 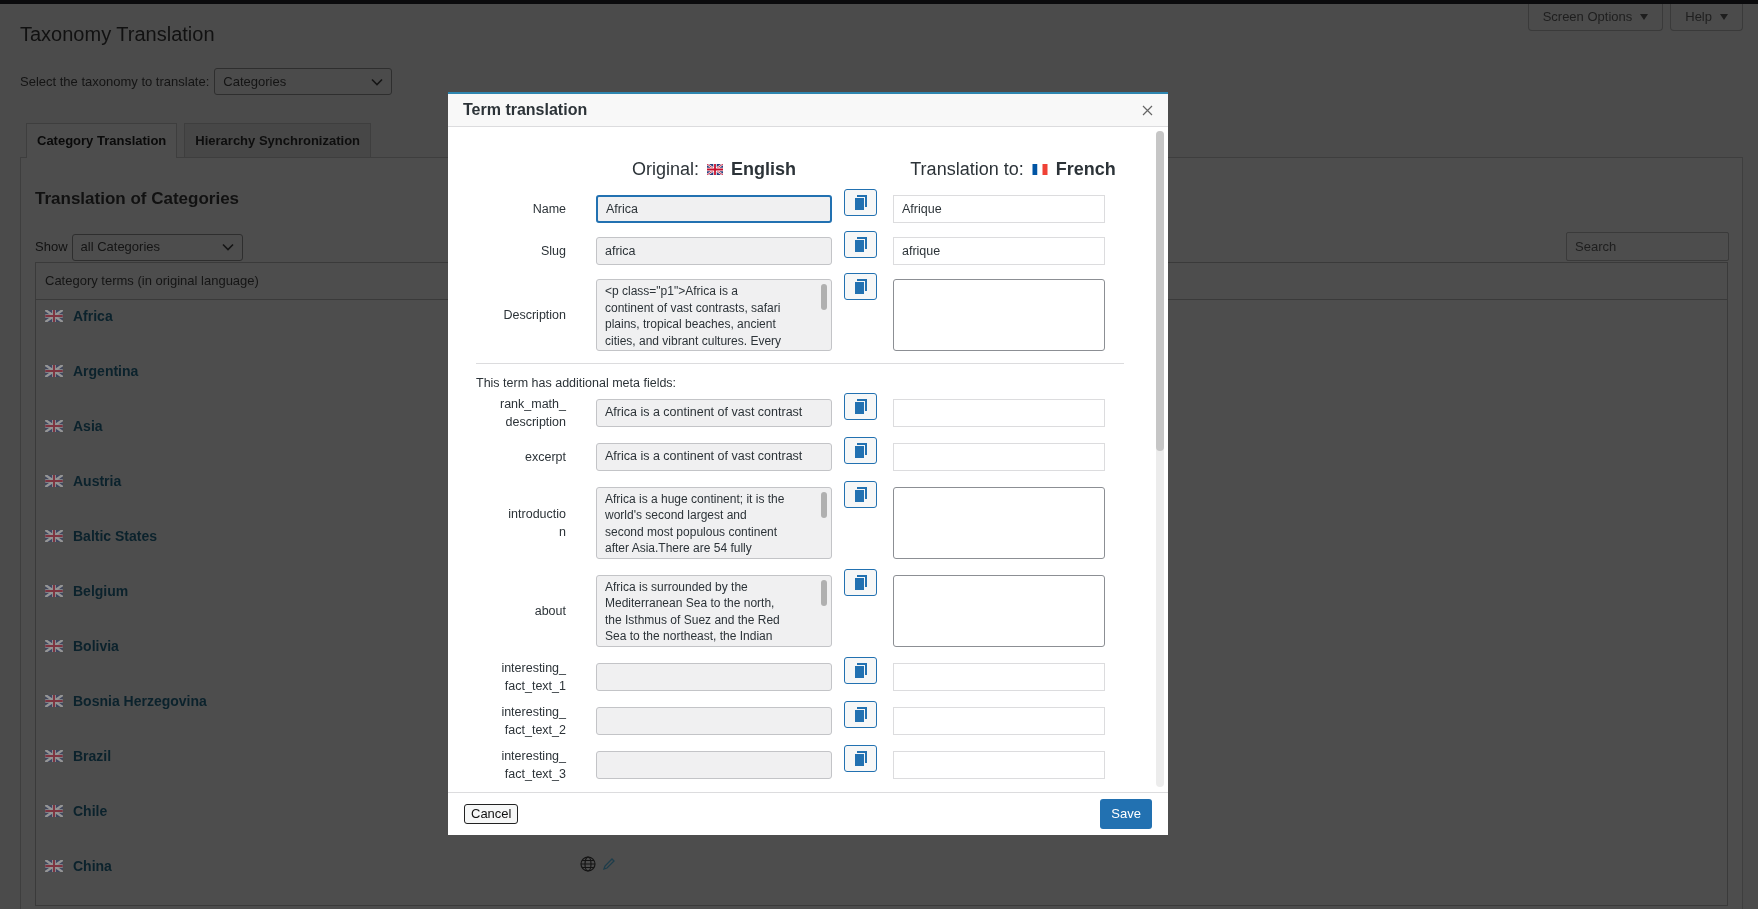 I want to click on filter-select: all Categories, so click(x=157, y=247).